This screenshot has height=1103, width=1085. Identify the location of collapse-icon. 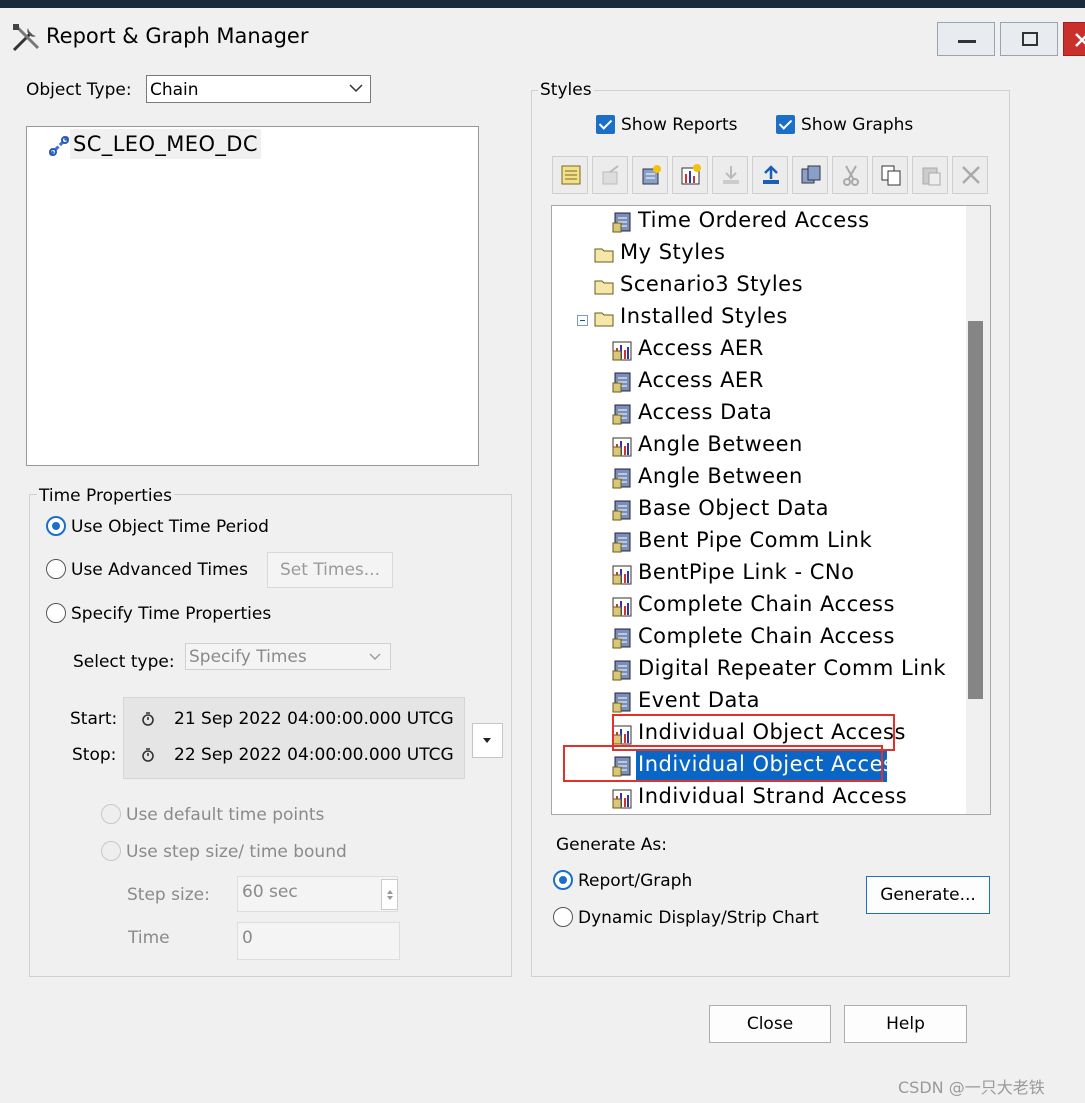
(582, 320).